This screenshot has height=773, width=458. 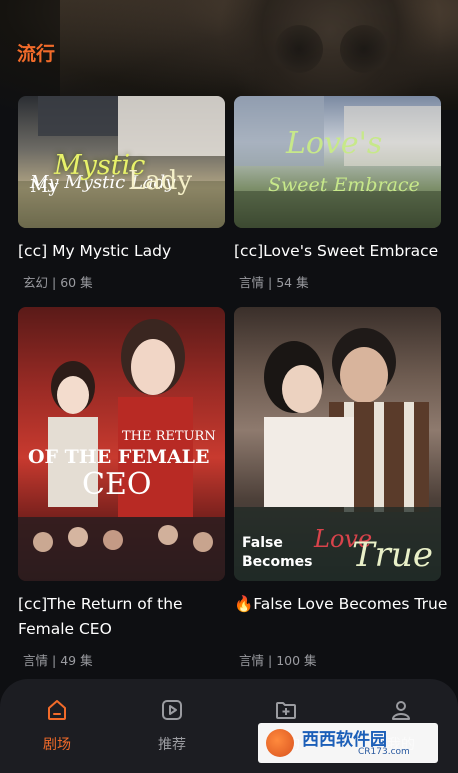 I want to click on poster-art, so click(x=337, y=162).